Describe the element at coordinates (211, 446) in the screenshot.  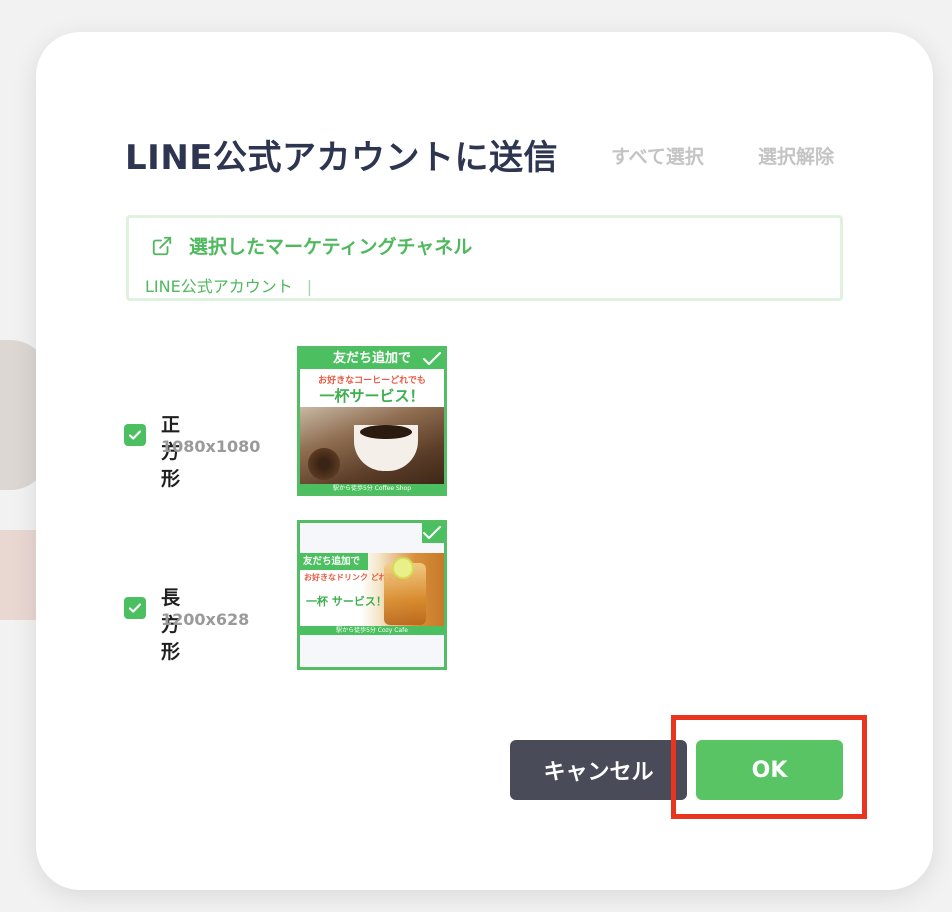
I see `format-size: 1080x1080` at that location.